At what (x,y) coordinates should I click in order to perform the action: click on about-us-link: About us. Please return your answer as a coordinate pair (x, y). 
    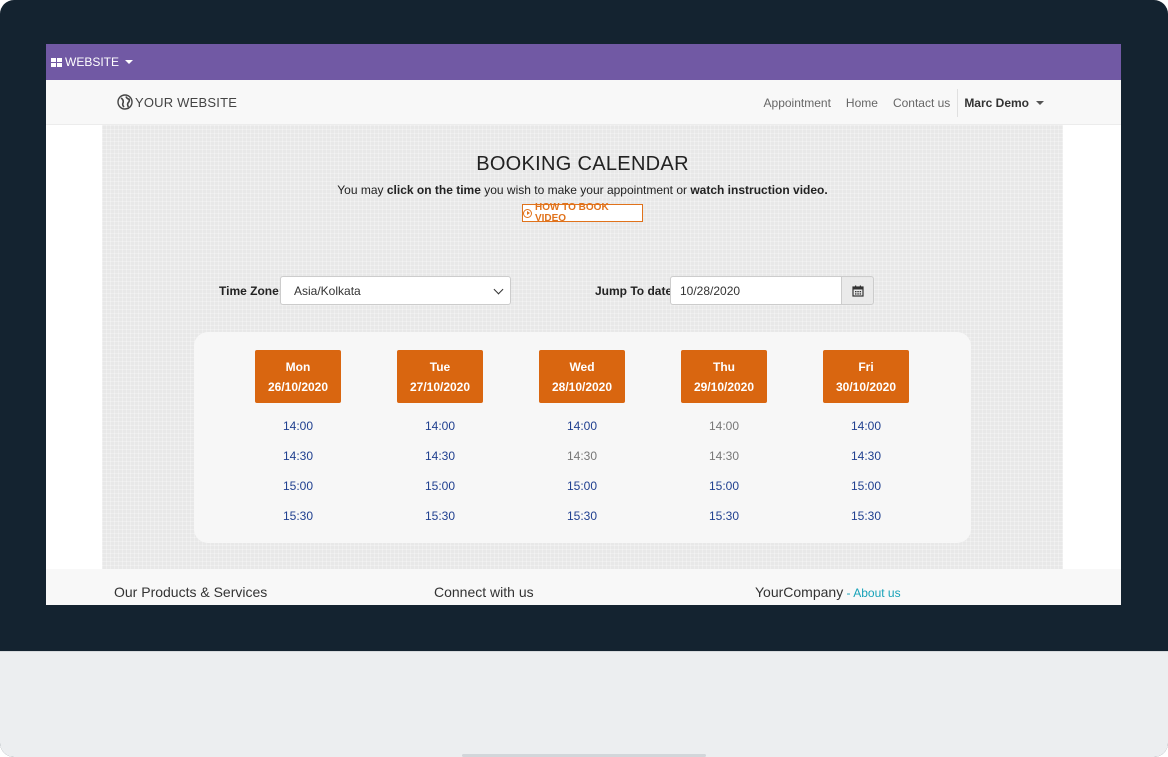
    Looking at the image, I should click on (876, 593).